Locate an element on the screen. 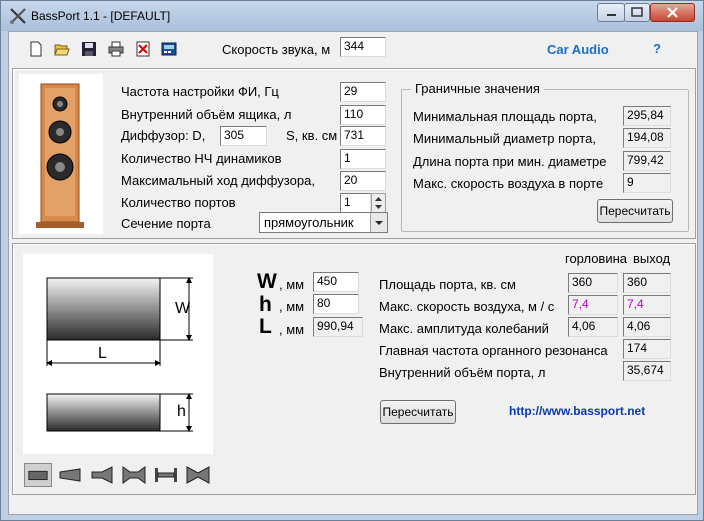 The image size is (704, 521). ports-count-spinner is located at coordinates (378, 203).